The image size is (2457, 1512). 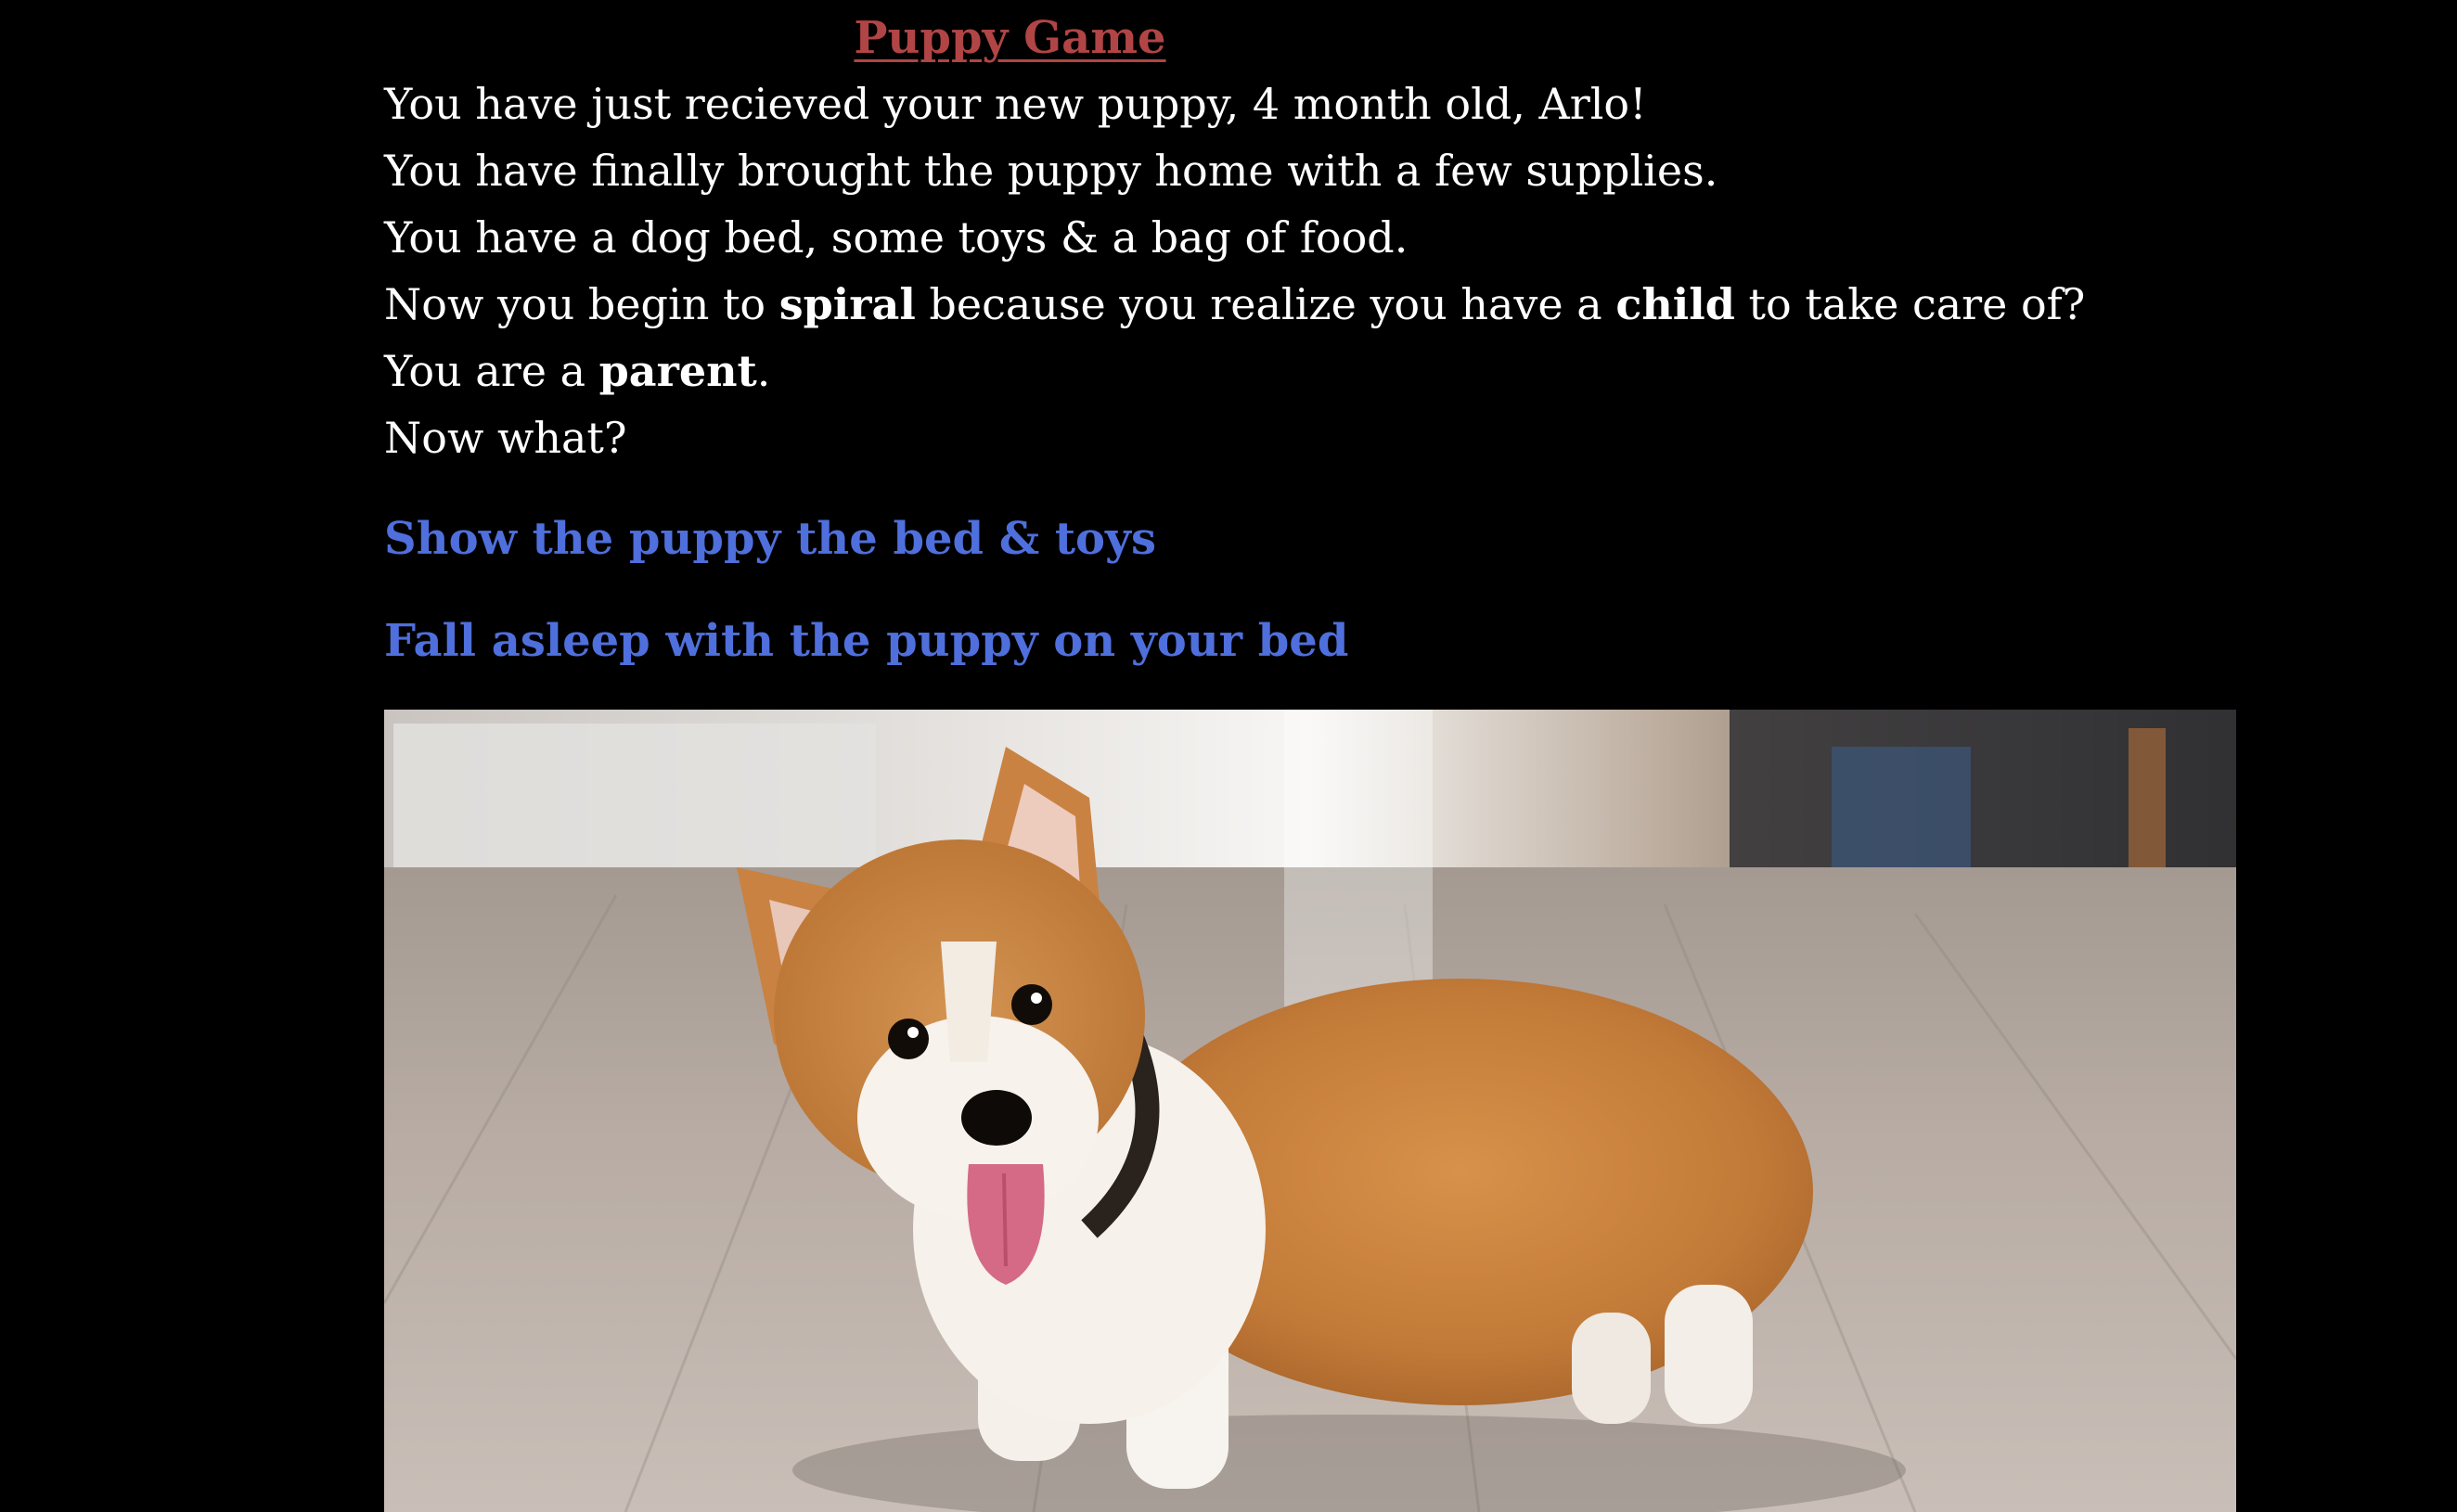 What do you see at coordinates (1381, 371) in the screenshot?
I see `story-line: You are a parent.` at bounding box center [1381, 371].